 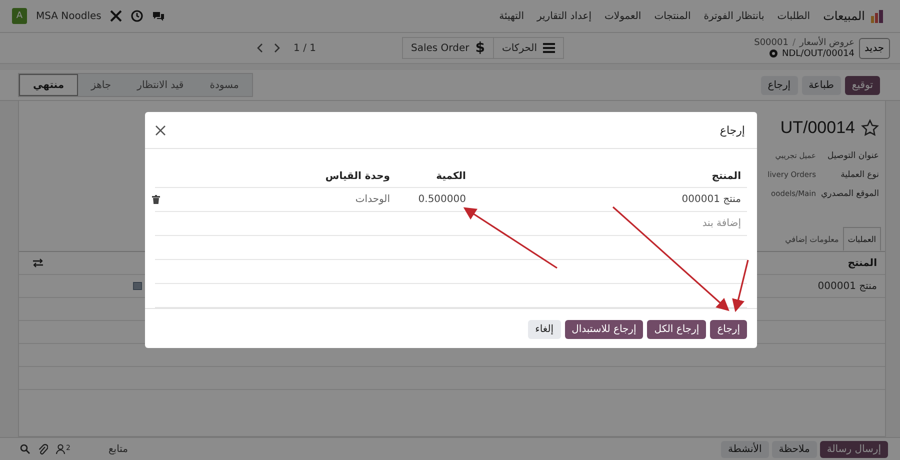 What do you see at coordinates (564, 16) in the screenshot?
I see `menu-item: إعداد التقارير` at bounding box center [564, 16].